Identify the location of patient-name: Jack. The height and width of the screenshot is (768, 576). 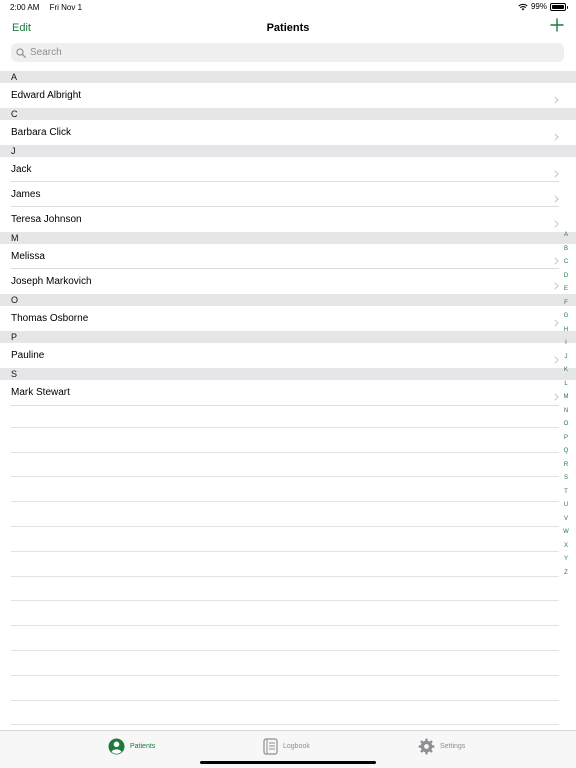
(21, 169).